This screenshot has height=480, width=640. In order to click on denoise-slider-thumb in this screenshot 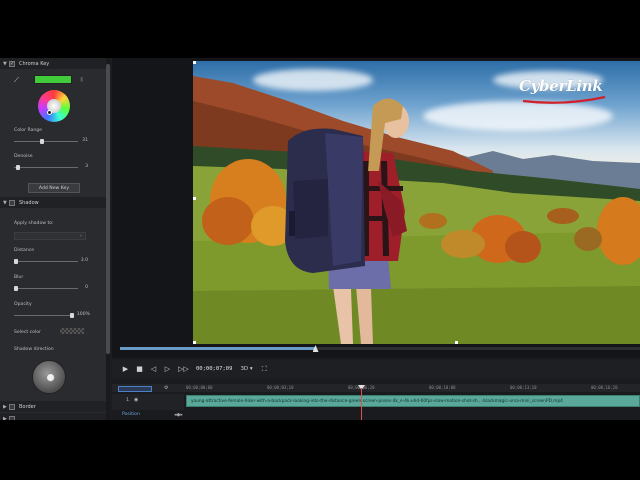, I will do `click(17, 167)`.